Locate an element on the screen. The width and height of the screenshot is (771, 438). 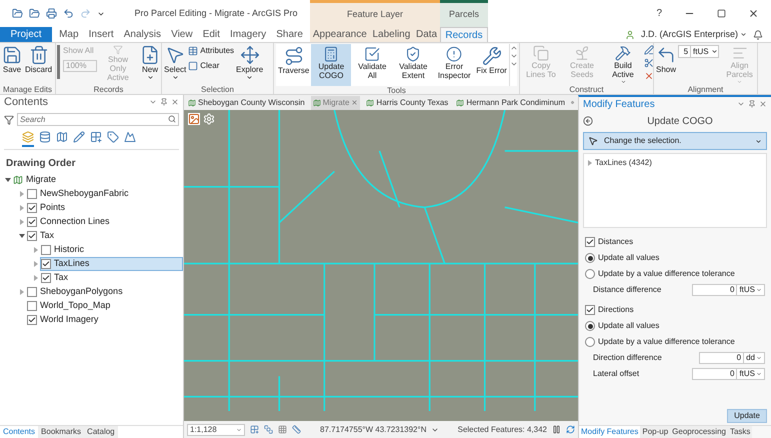
layer-item: Connection Lines is located at coordinates (71, 222).